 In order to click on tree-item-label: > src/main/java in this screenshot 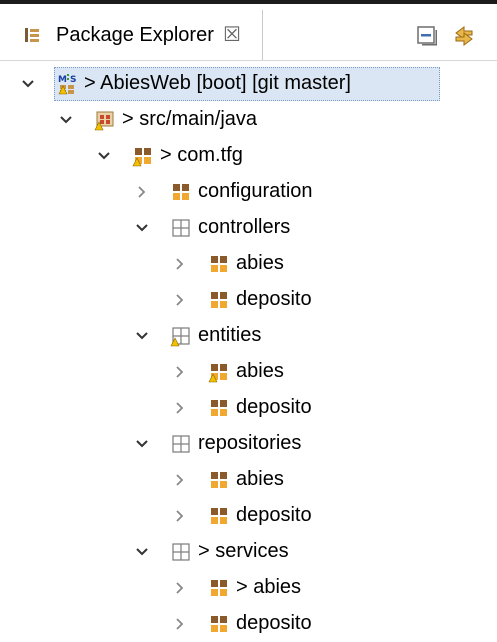, I will do `click(190, 119)`.